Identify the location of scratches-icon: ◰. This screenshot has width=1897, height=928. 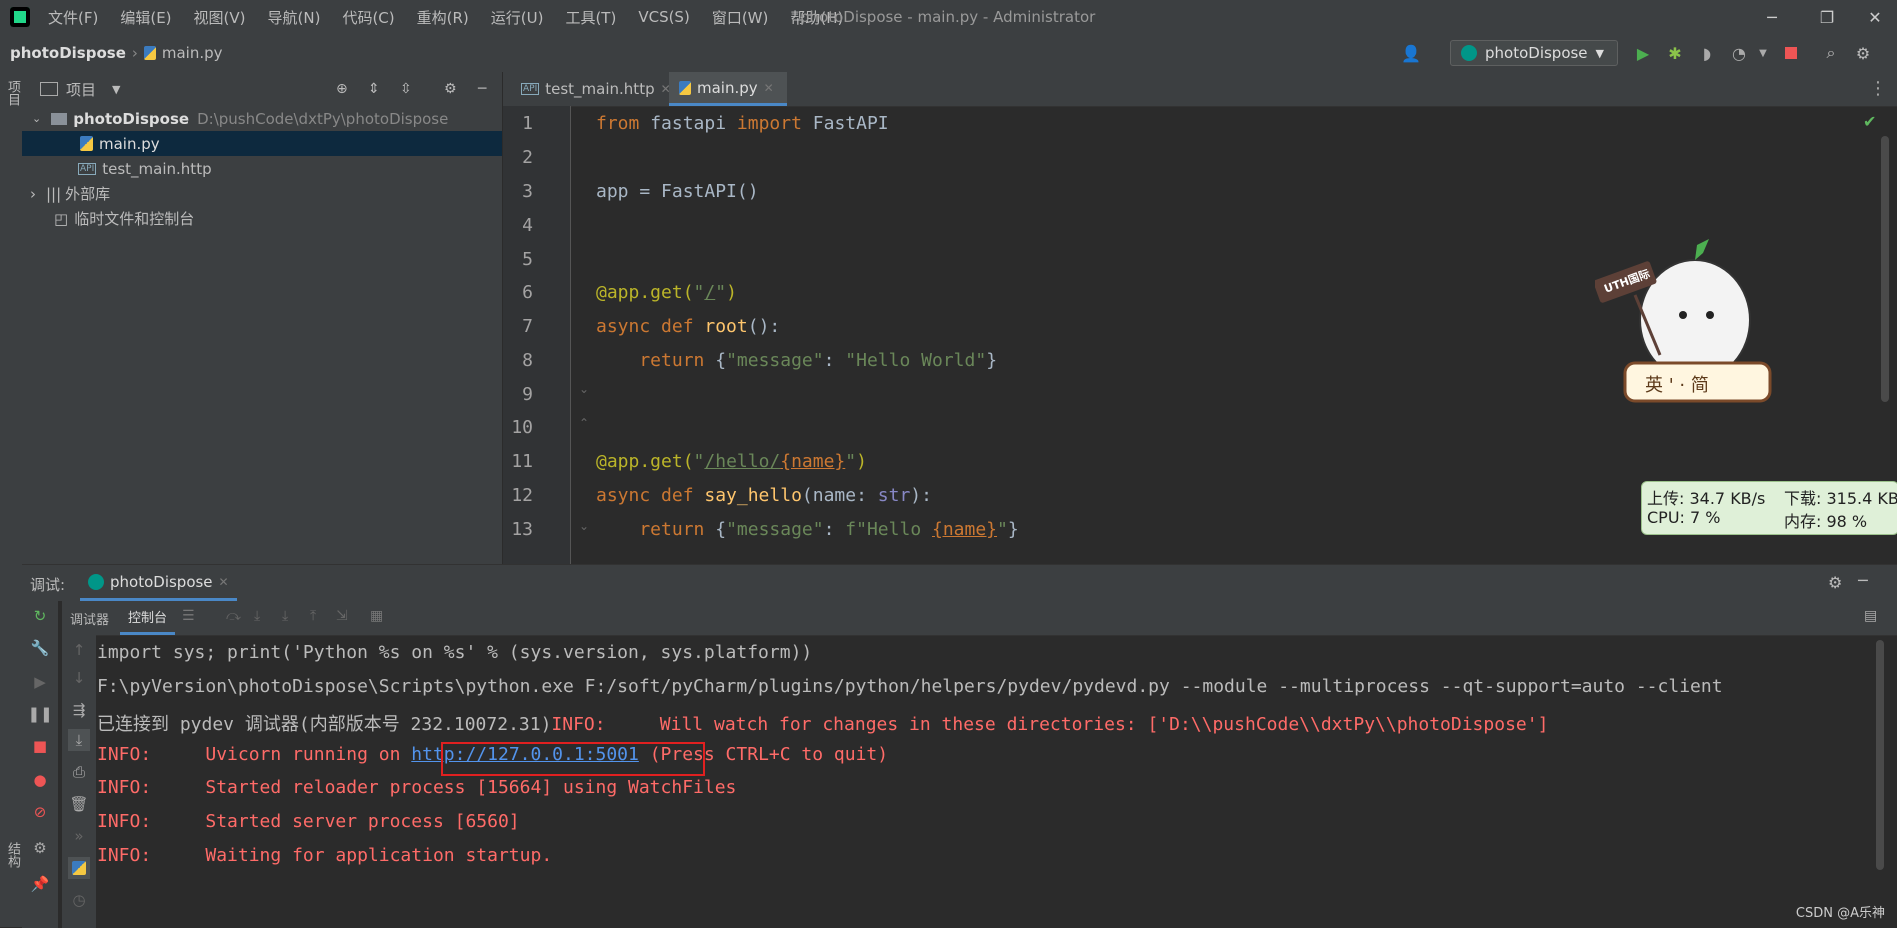
(61, 218).